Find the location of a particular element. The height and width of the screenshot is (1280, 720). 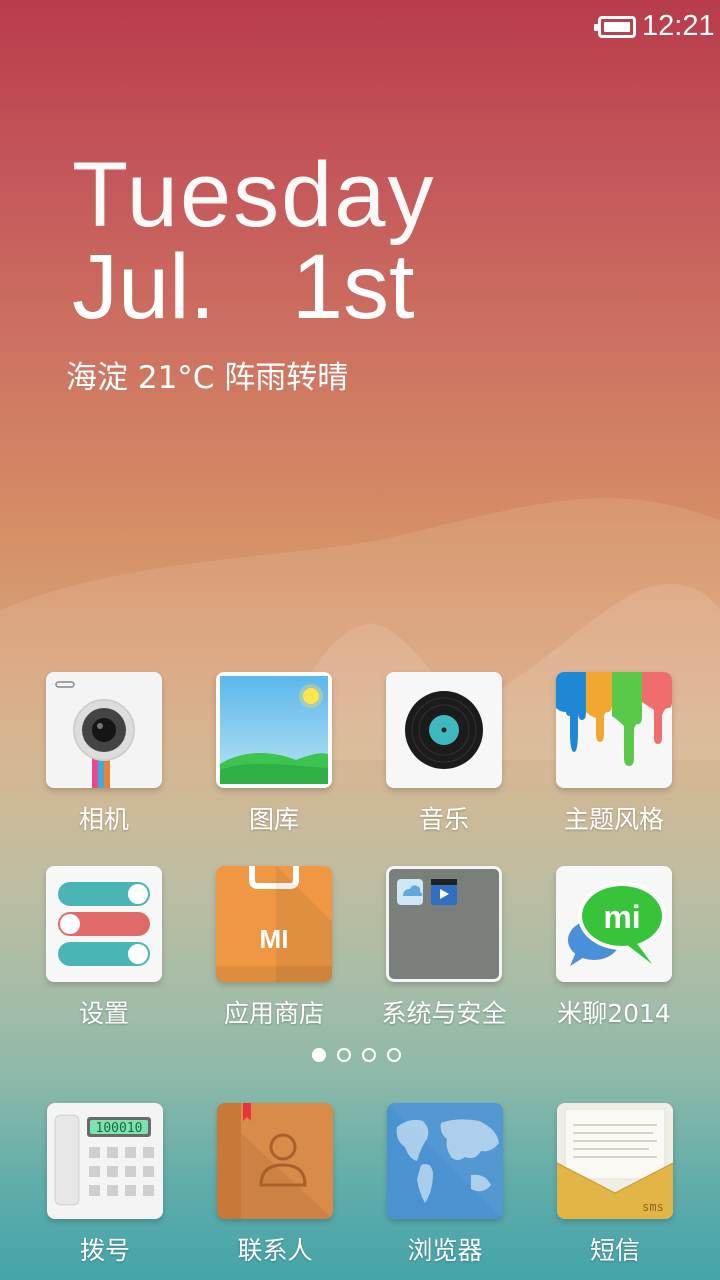

dial-display: 100010 is located at coordinates (119, 1128).